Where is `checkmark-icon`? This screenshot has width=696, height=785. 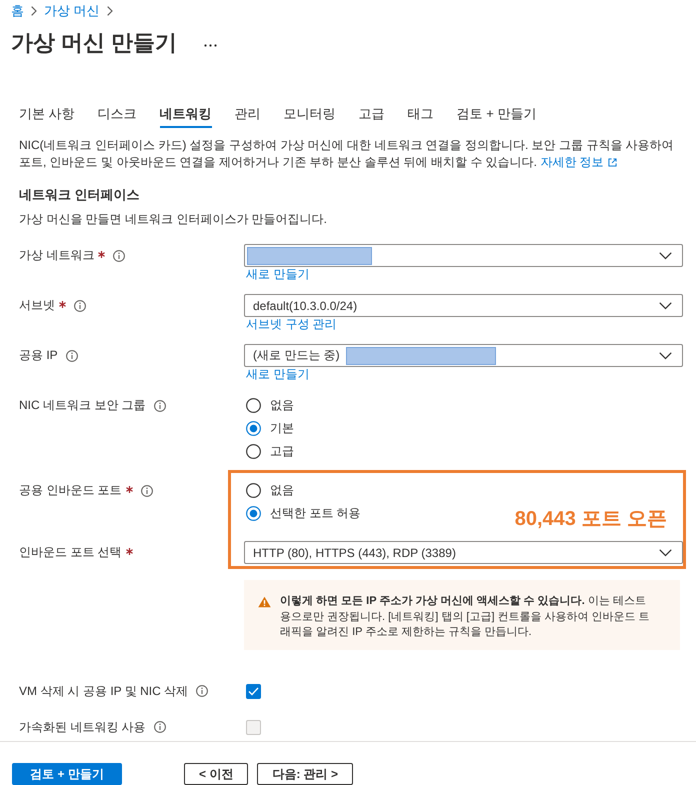 checkmark-icon is located at coordinates (253, 691).